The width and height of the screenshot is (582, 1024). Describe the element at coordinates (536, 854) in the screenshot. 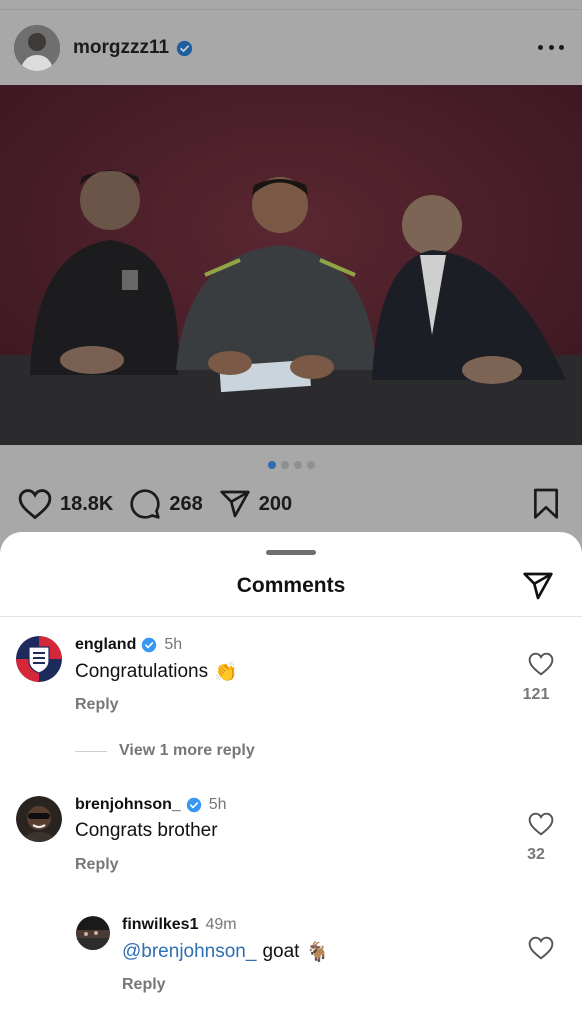

I see `comment-like-count: 32` at that location.